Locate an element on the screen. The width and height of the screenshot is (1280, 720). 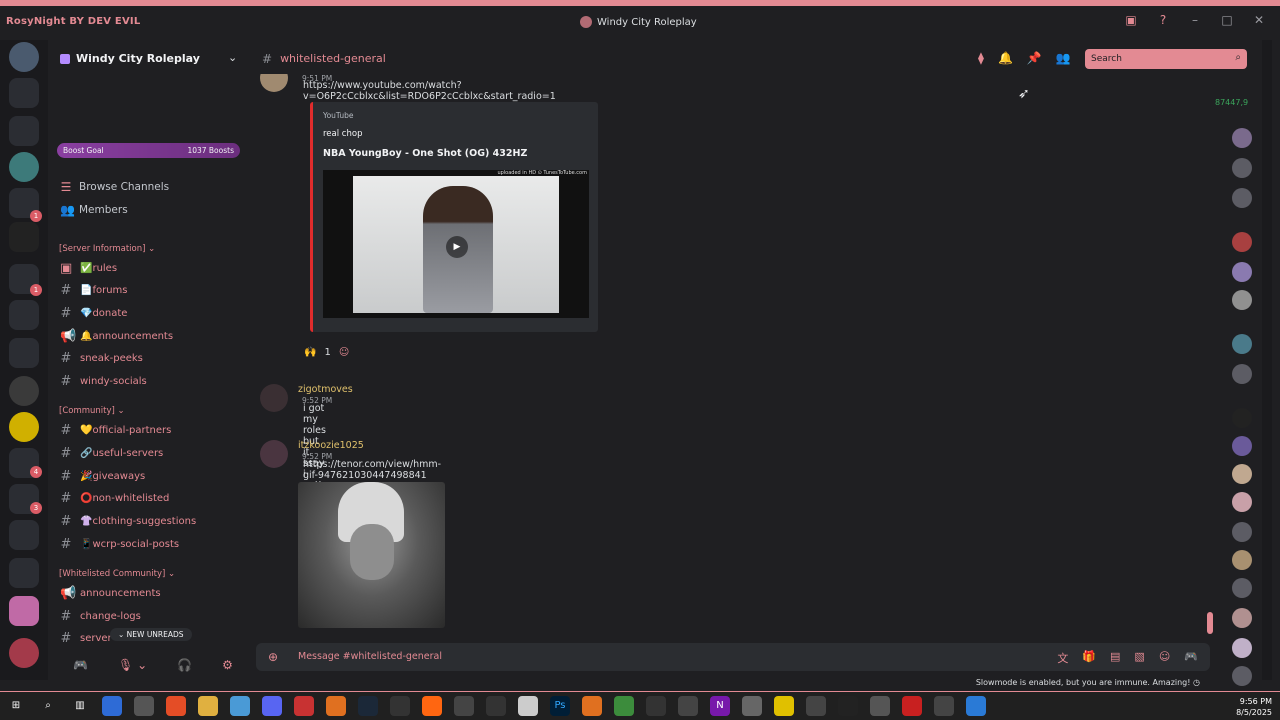
translate-icon: 文 is located at coordinates (1062, 658).